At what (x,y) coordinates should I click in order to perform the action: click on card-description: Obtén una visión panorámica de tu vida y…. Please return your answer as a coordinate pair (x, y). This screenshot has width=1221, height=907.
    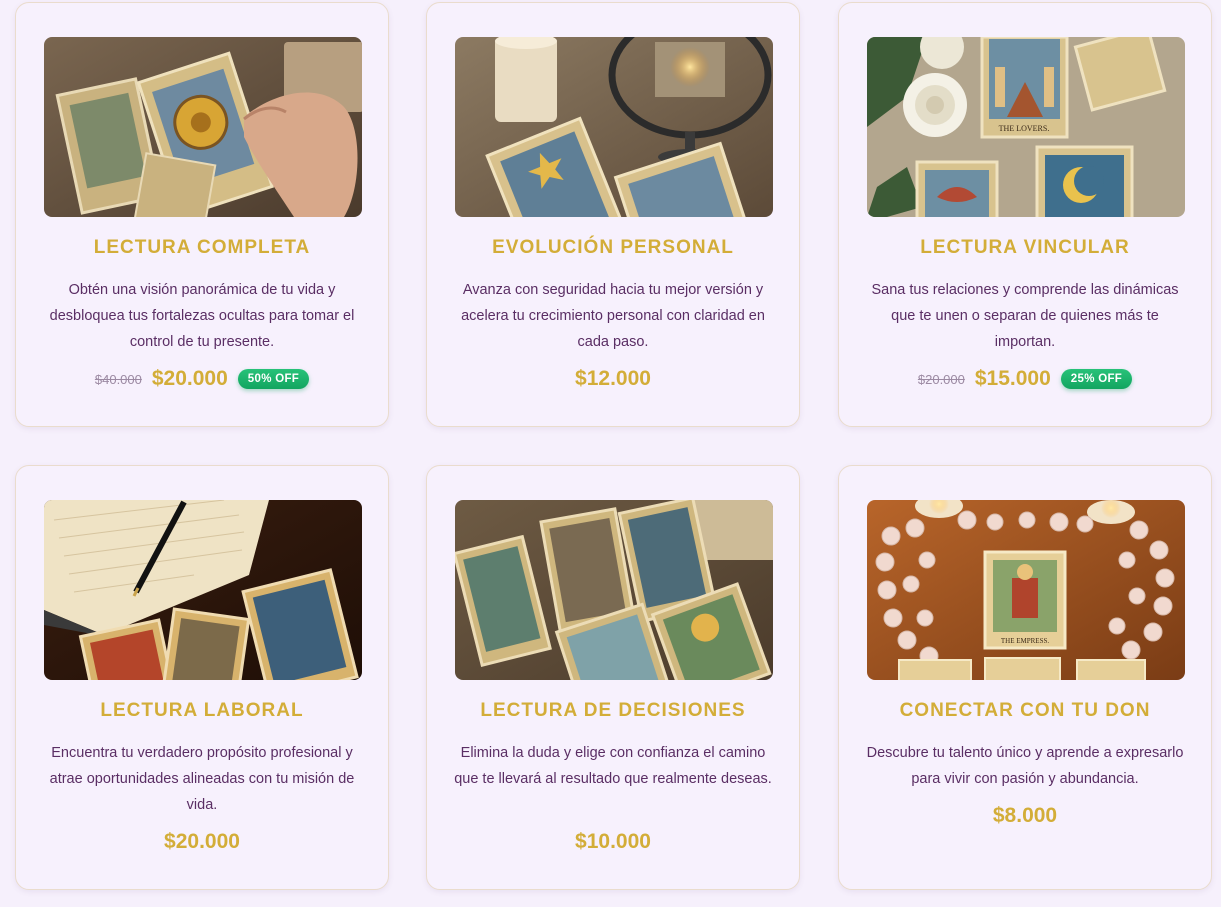
    Looking at the image, I should click on (202, 316).